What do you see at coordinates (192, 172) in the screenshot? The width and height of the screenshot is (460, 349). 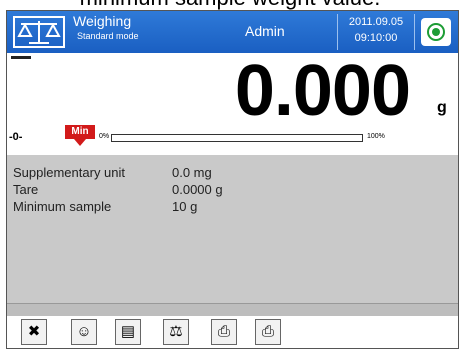 I see `info-value-supplementary: 0.0 mg` at bounding box center [192, 172].